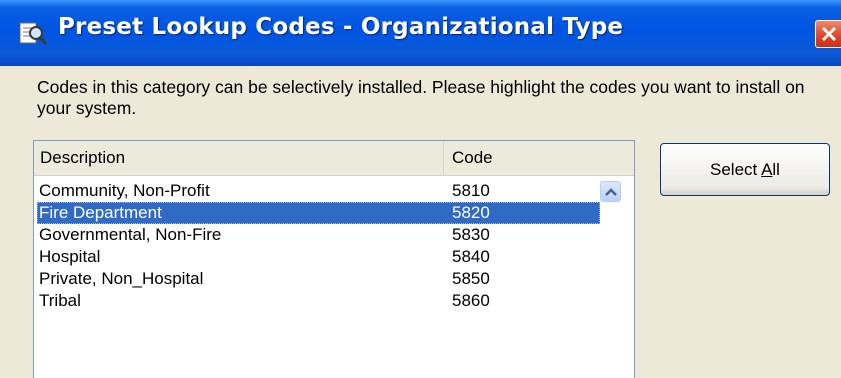 Image resolution: width=841 pixels, height=378 pixels. What do you see at coordinates (539, 158) in the screenshot?
I see `column-header-code: Code` at bounding box center [539, 158].